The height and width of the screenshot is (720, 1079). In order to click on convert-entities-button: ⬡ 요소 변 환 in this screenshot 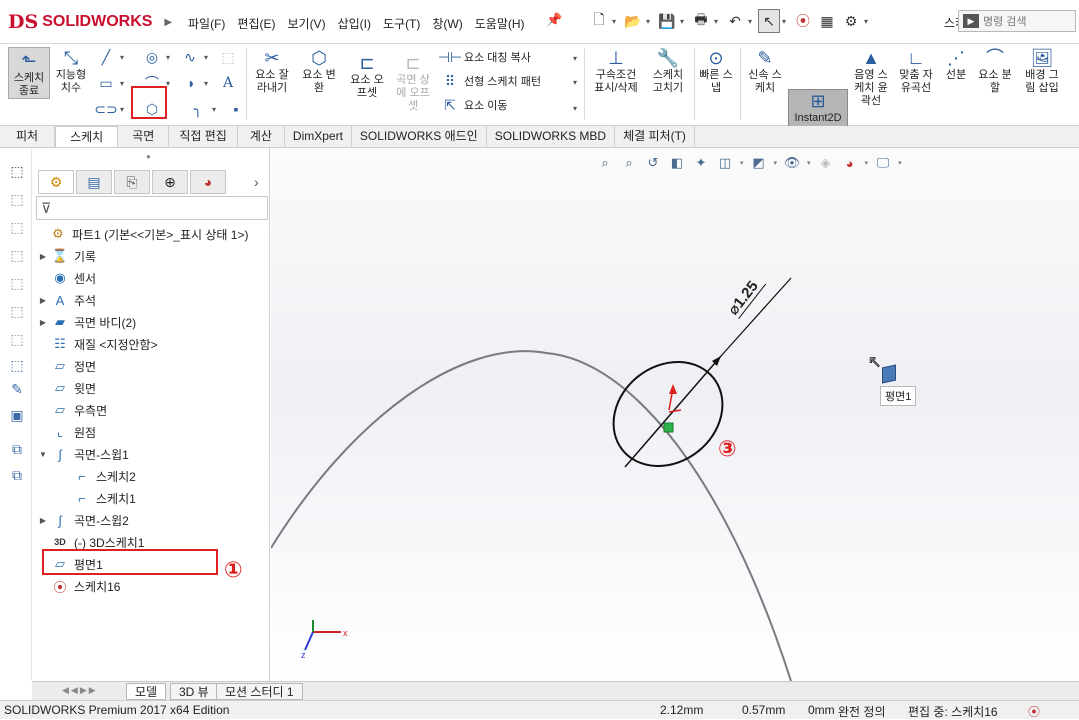, I will do `click(319, 71)`.